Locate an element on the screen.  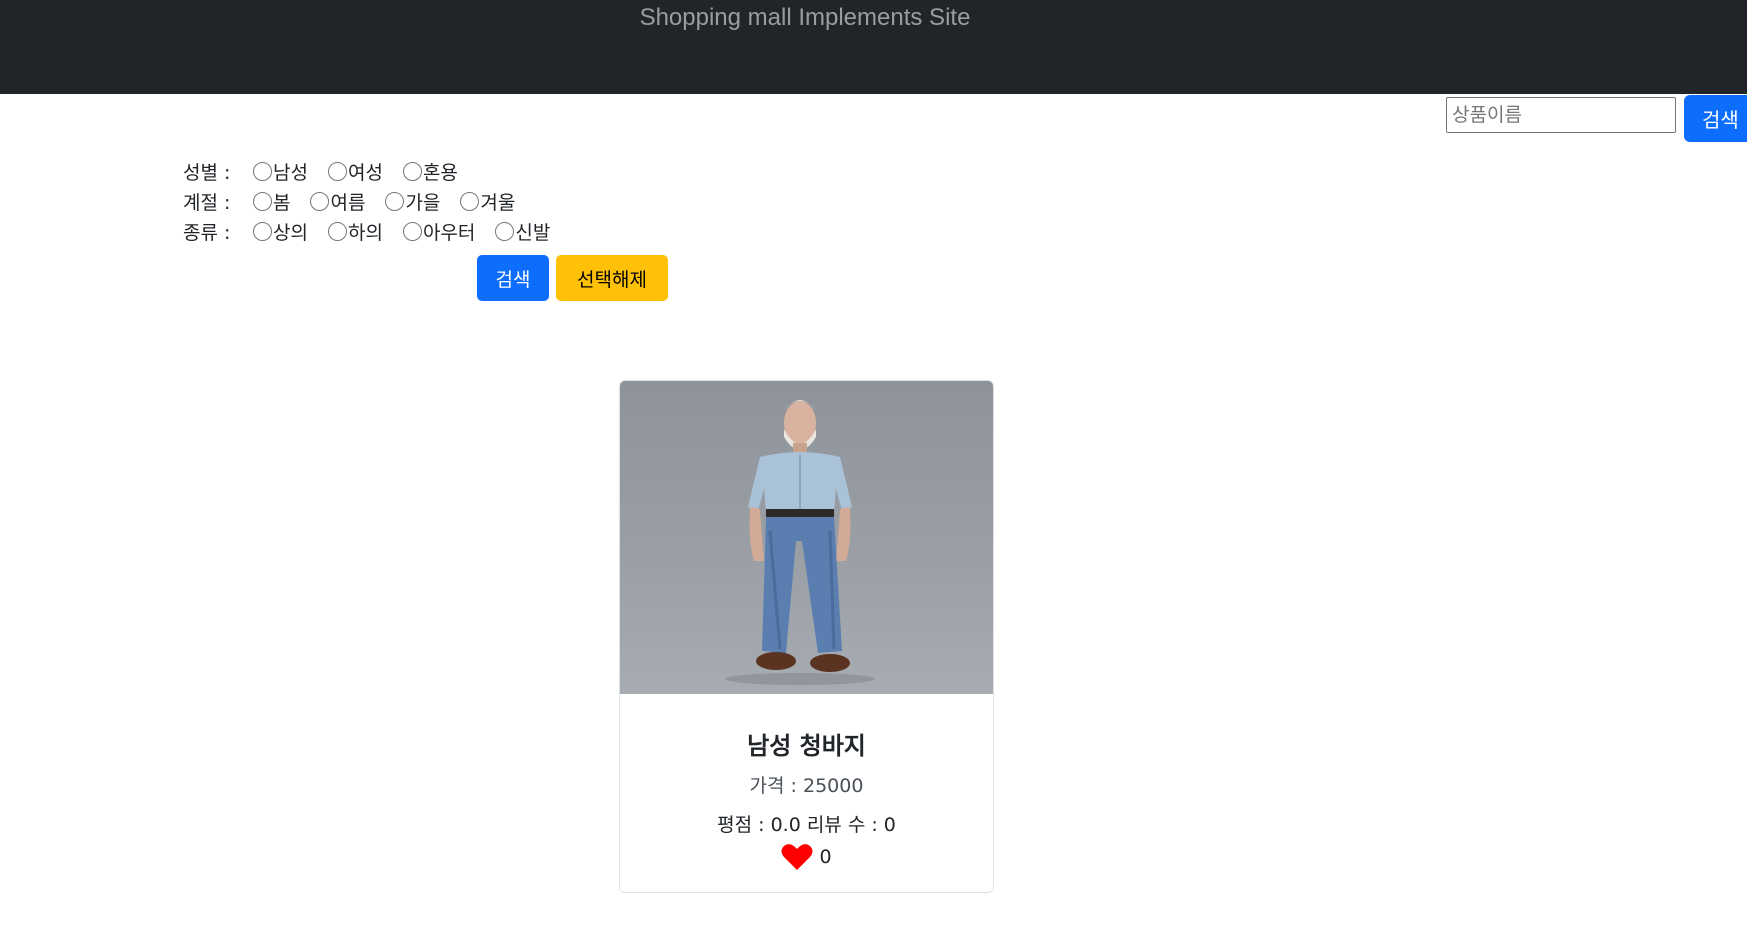
option-gender-female: 여성 is located at coordinates (355, 171).